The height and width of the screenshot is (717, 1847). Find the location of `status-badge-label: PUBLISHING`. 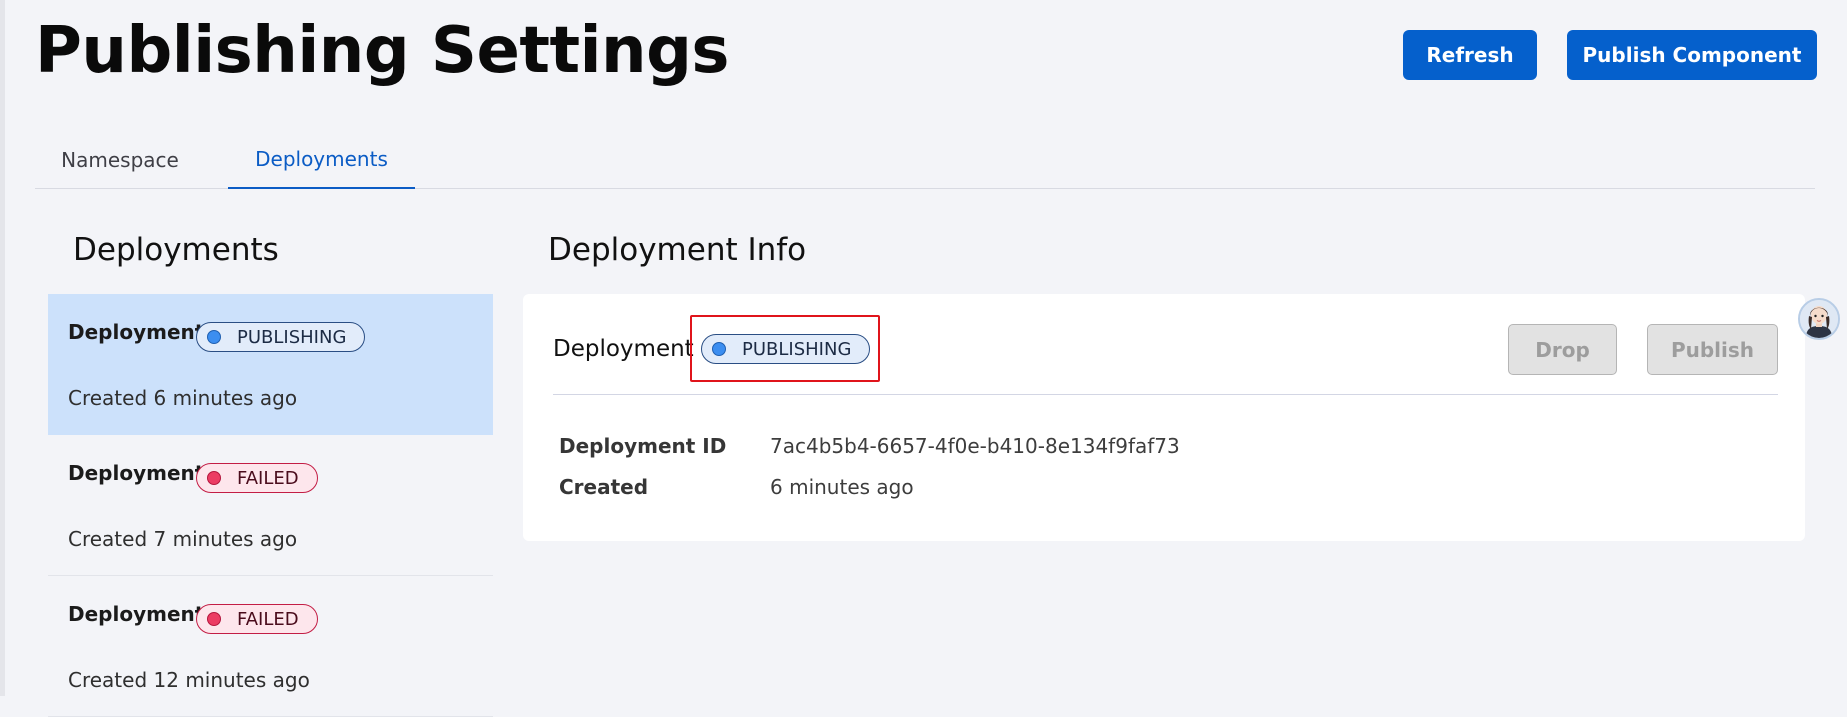

status-badge-label: PUBLISHING is located at coordinates (292, 337).